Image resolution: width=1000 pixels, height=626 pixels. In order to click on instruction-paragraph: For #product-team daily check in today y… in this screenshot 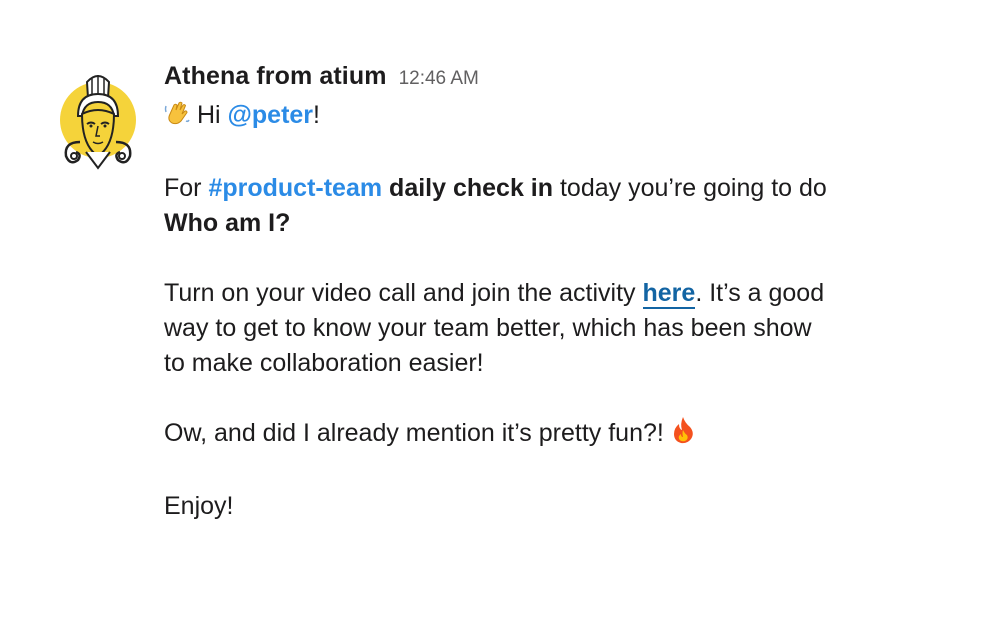, I will do `click(564, 206)`.